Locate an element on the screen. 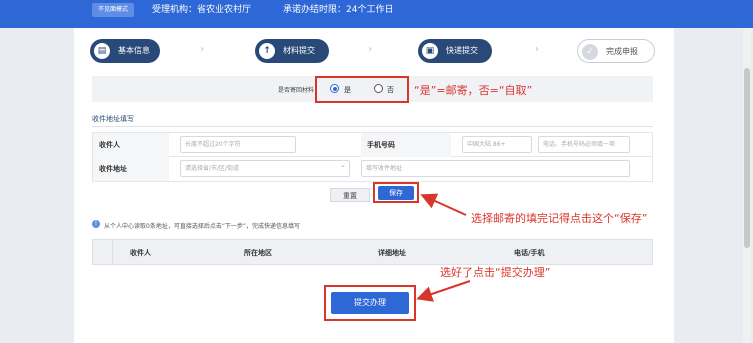  save-arrow is located at coordinates (443, 204).